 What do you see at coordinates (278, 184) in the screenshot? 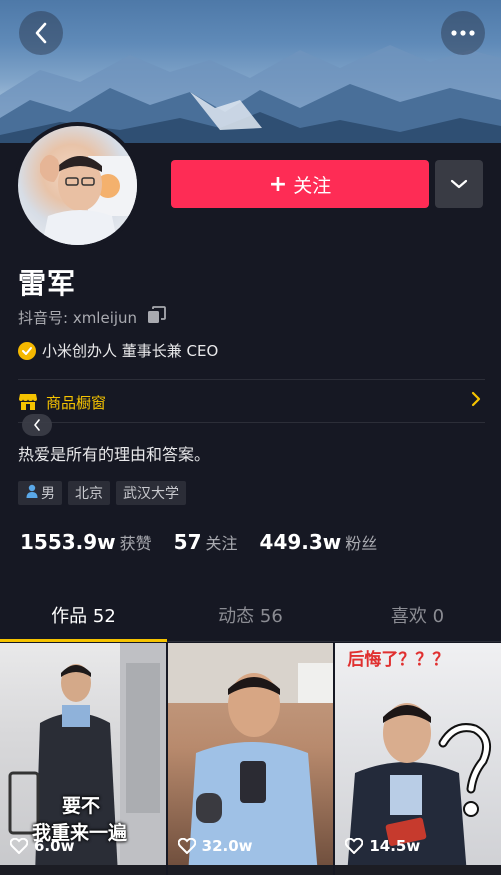
I see `plus-icon: +` at bounding box center [278, 184].